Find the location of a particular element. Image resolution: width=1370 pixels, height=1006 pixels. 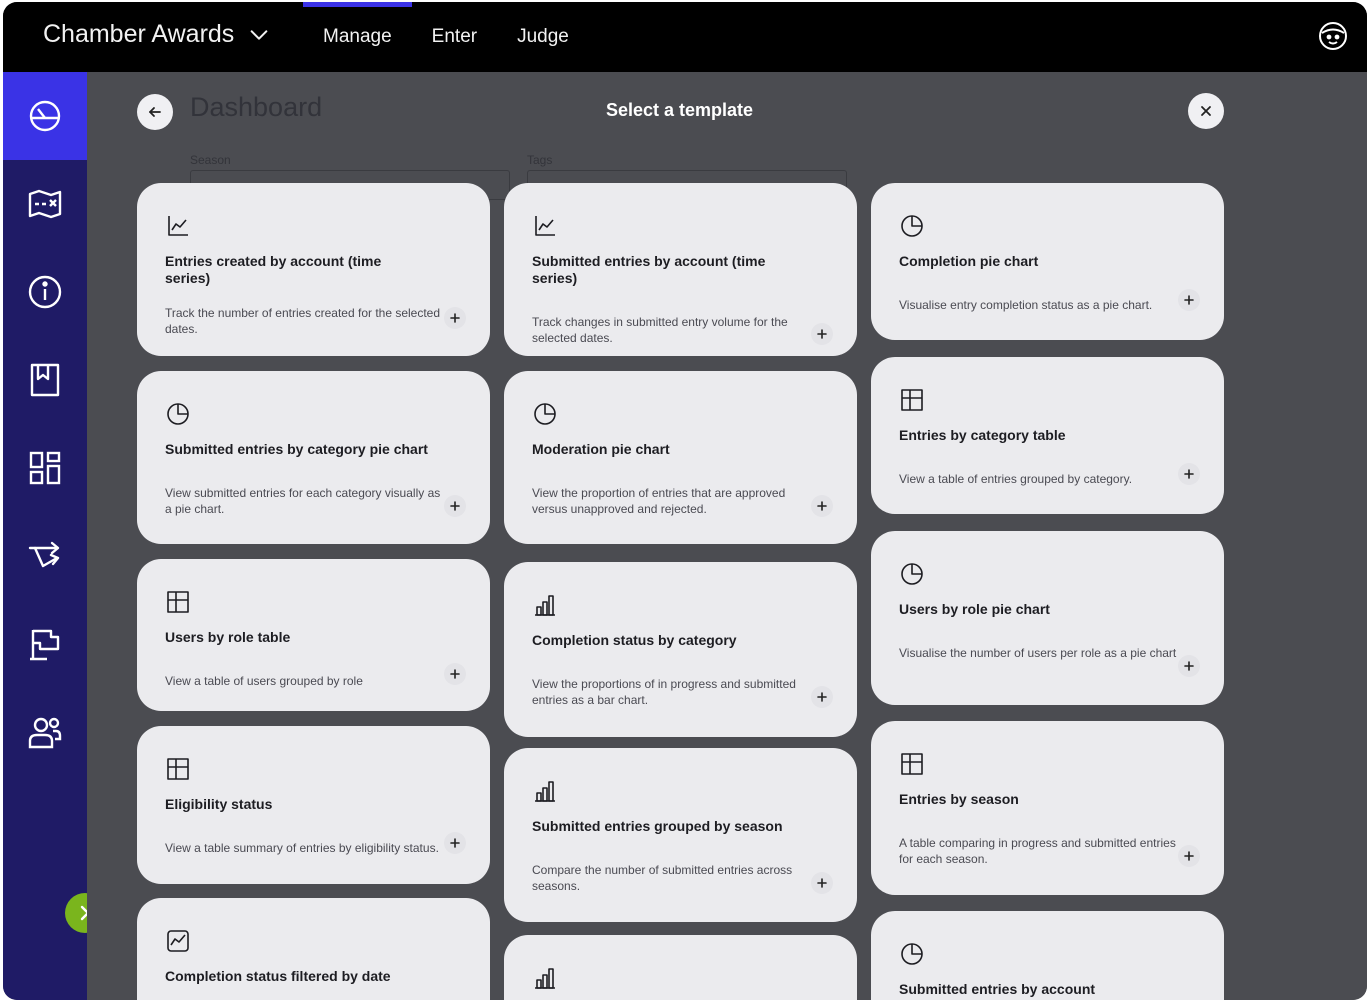

flag-icon is located at coordinates (45, 645).